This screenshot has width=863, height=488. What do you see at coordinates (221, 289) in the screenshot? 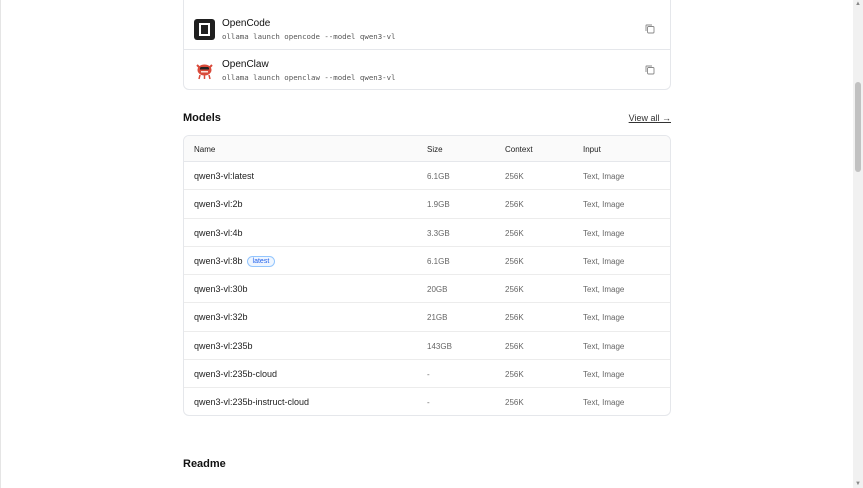
I see `model-name-link: qwen3-vl:30b` at bounding box center [221, 289].